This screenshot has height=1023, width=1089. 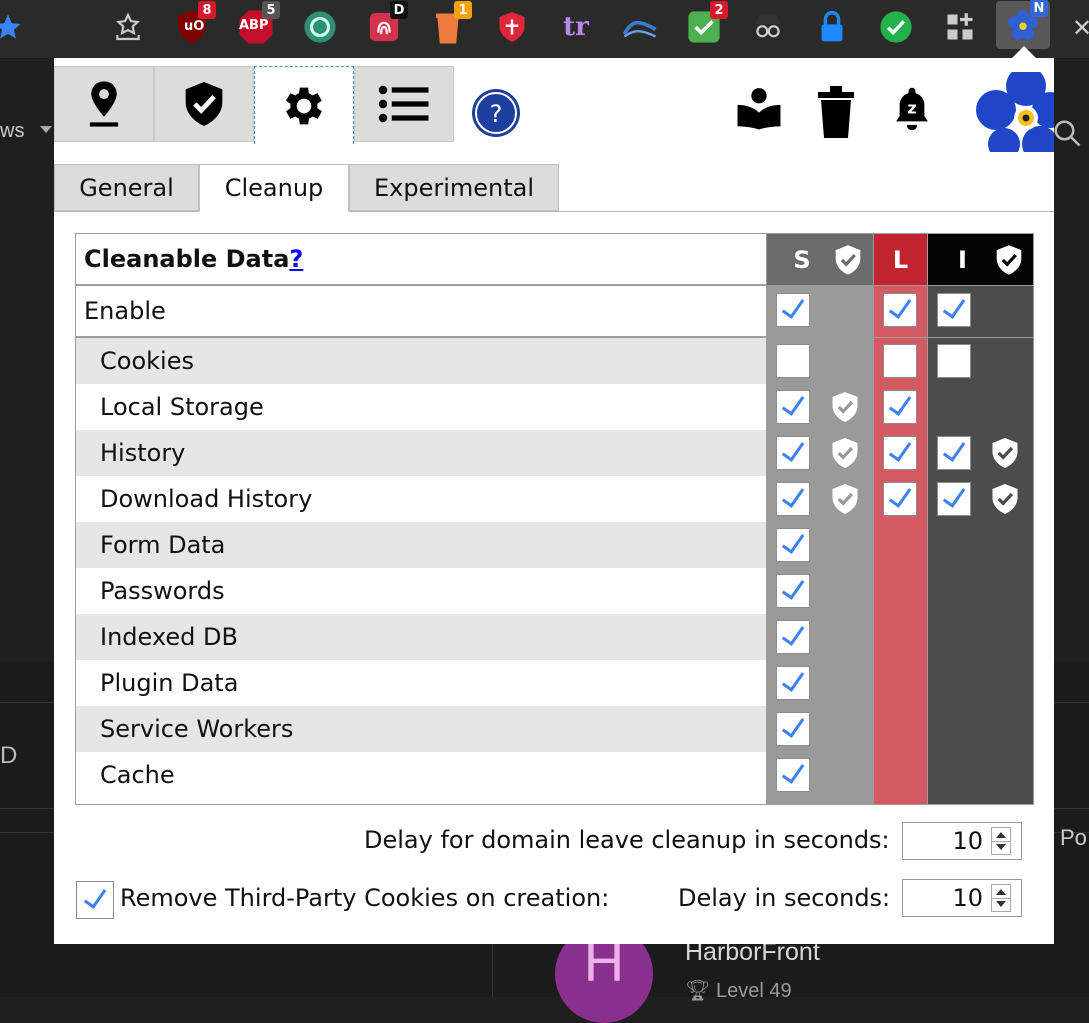 I want to click on list-icon, so click(x=403, y=104).